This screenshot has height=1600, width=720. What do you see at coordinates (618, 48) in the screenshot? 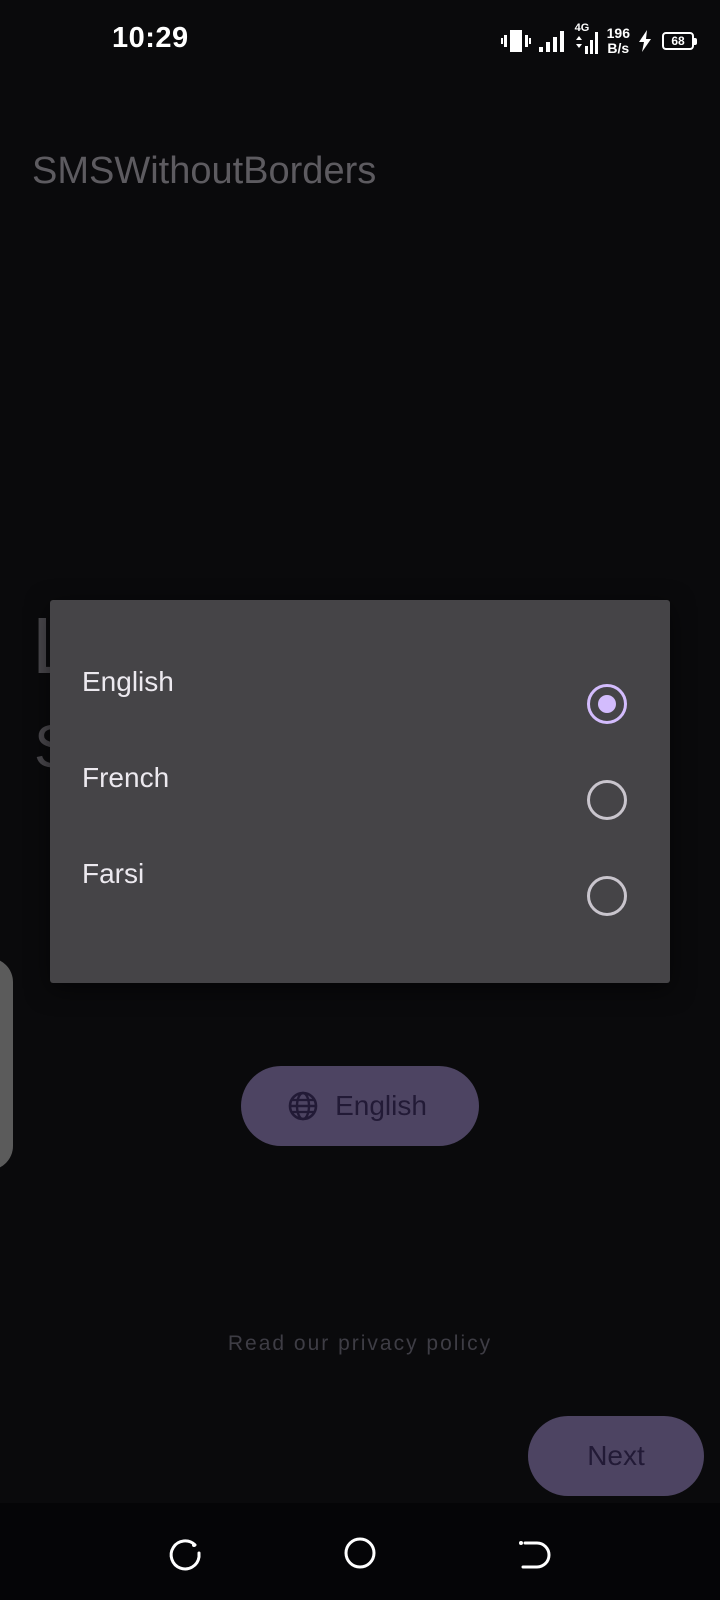
I see `speed-unit: B/s` at bounding box center [618, 48].